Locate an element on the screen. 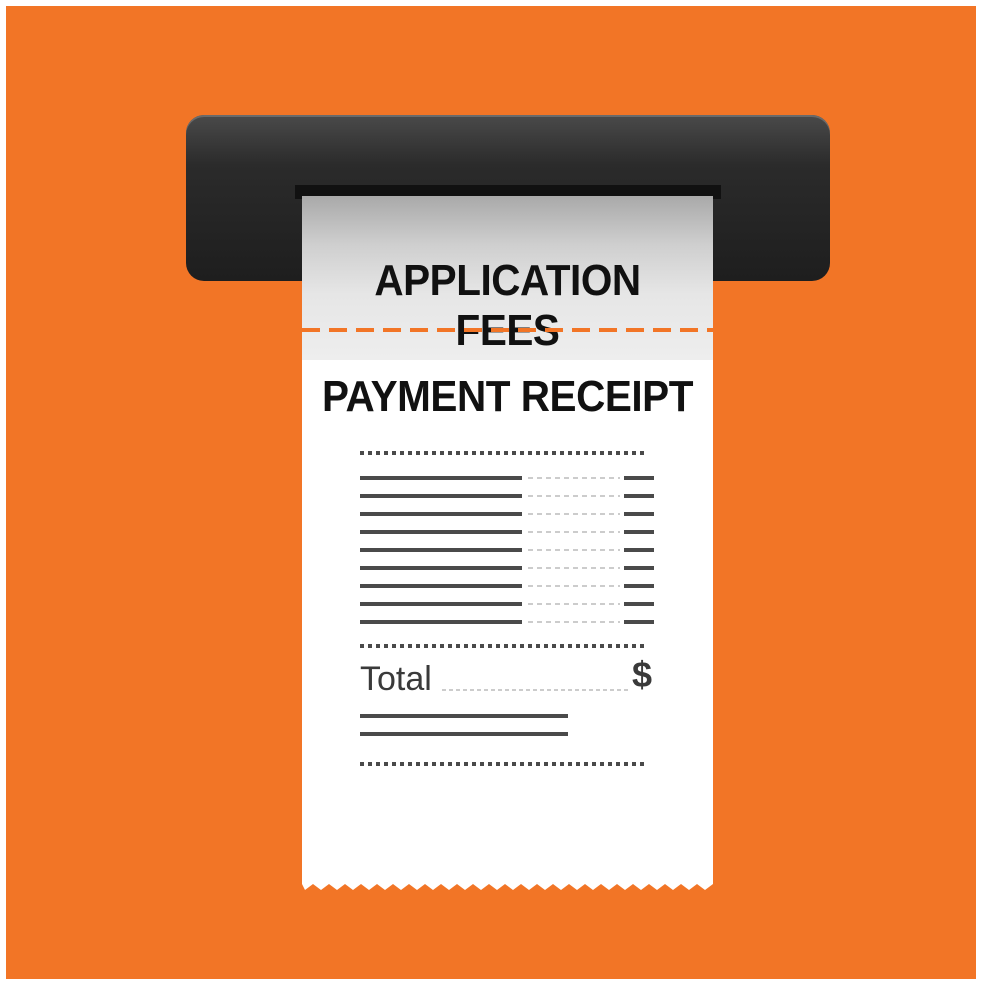 This screenshot has width=982, height=985. receipt-stub: APPLICATION FEES is located at coordinates (507, 278).